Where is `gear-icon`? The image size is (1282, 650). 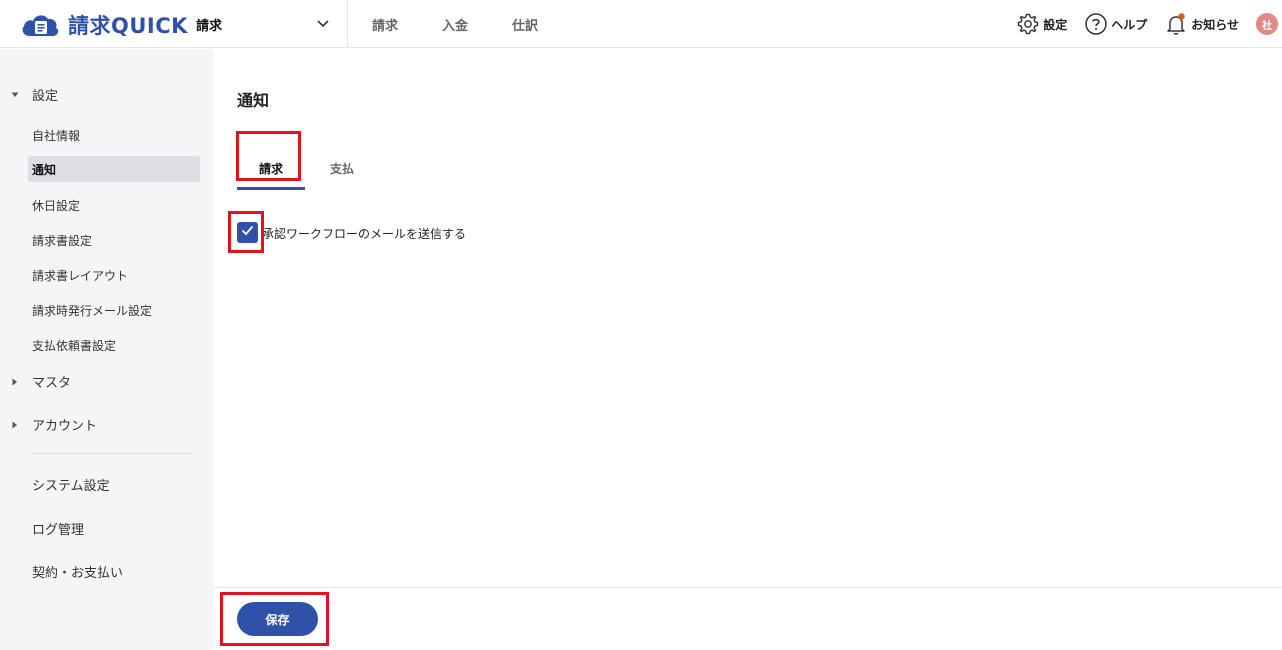
gear-icon is located at coordinates (1028, 24).